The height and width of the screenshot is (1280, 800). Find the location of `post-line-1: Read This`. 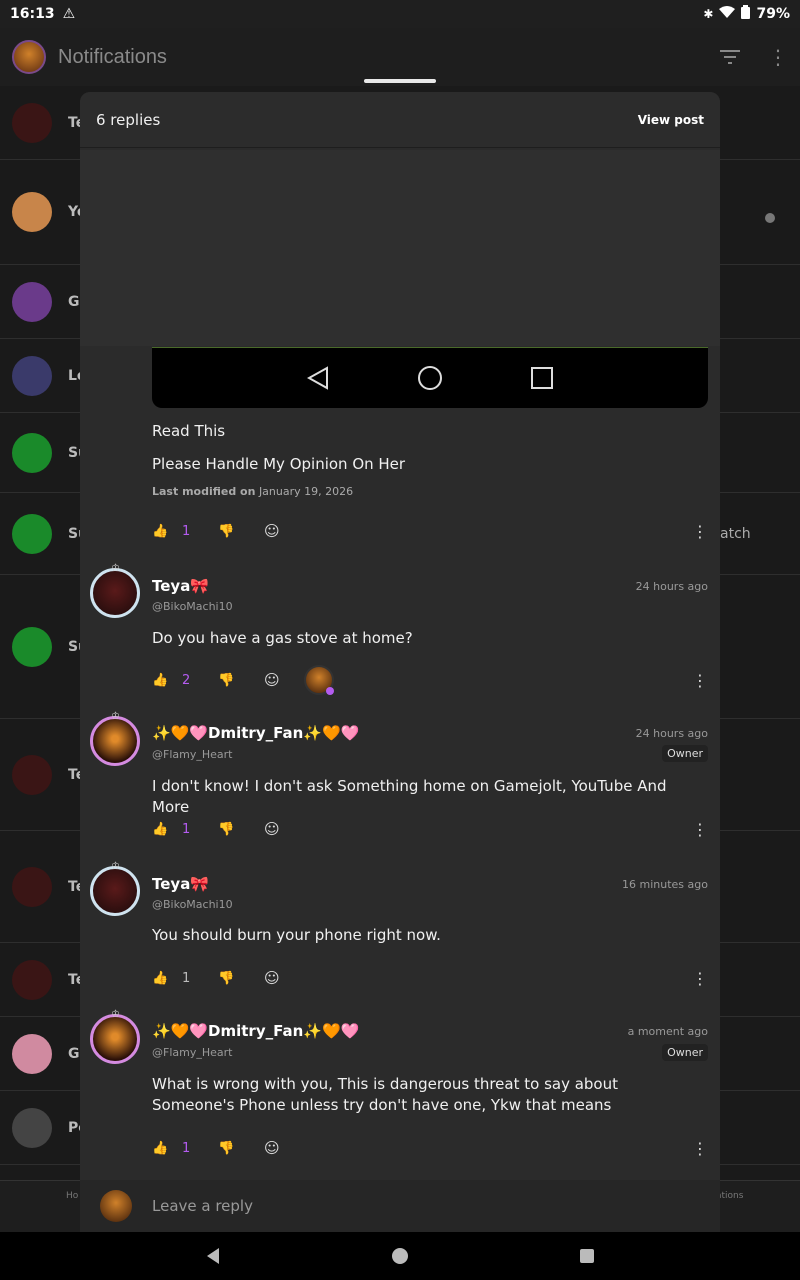

post-line-1: Read This is located at coordinates (189, 431).